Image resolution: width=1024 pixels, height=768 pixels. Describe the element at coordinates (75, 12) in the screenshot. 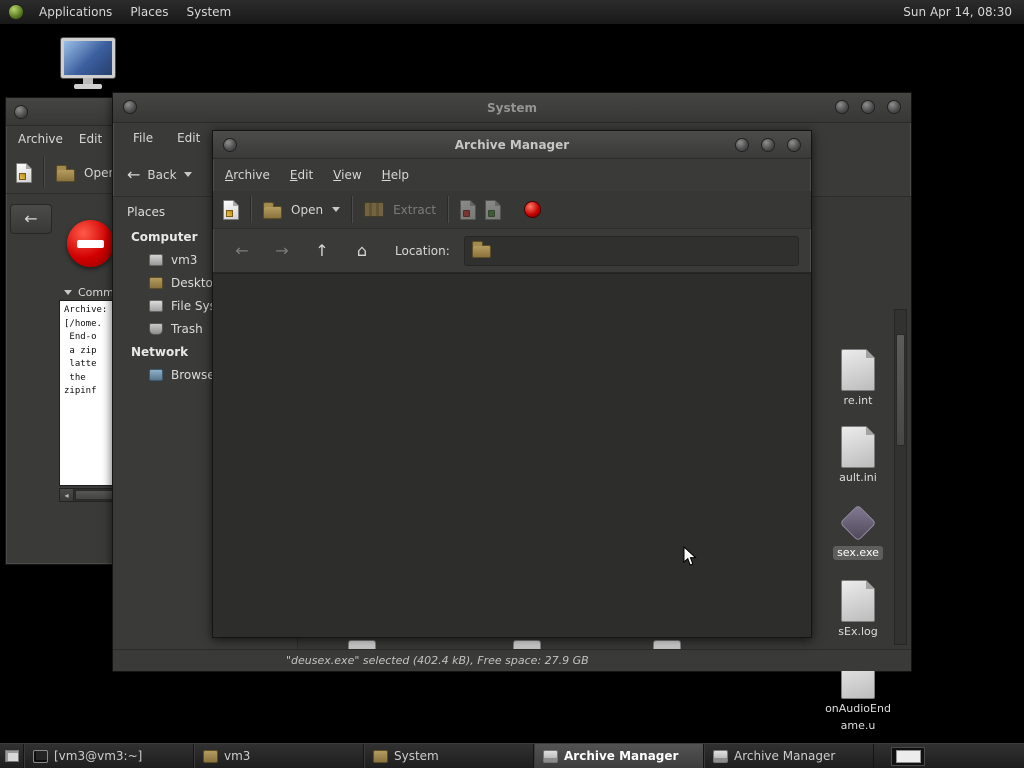

I see `menu-applications: Applications` at that location.